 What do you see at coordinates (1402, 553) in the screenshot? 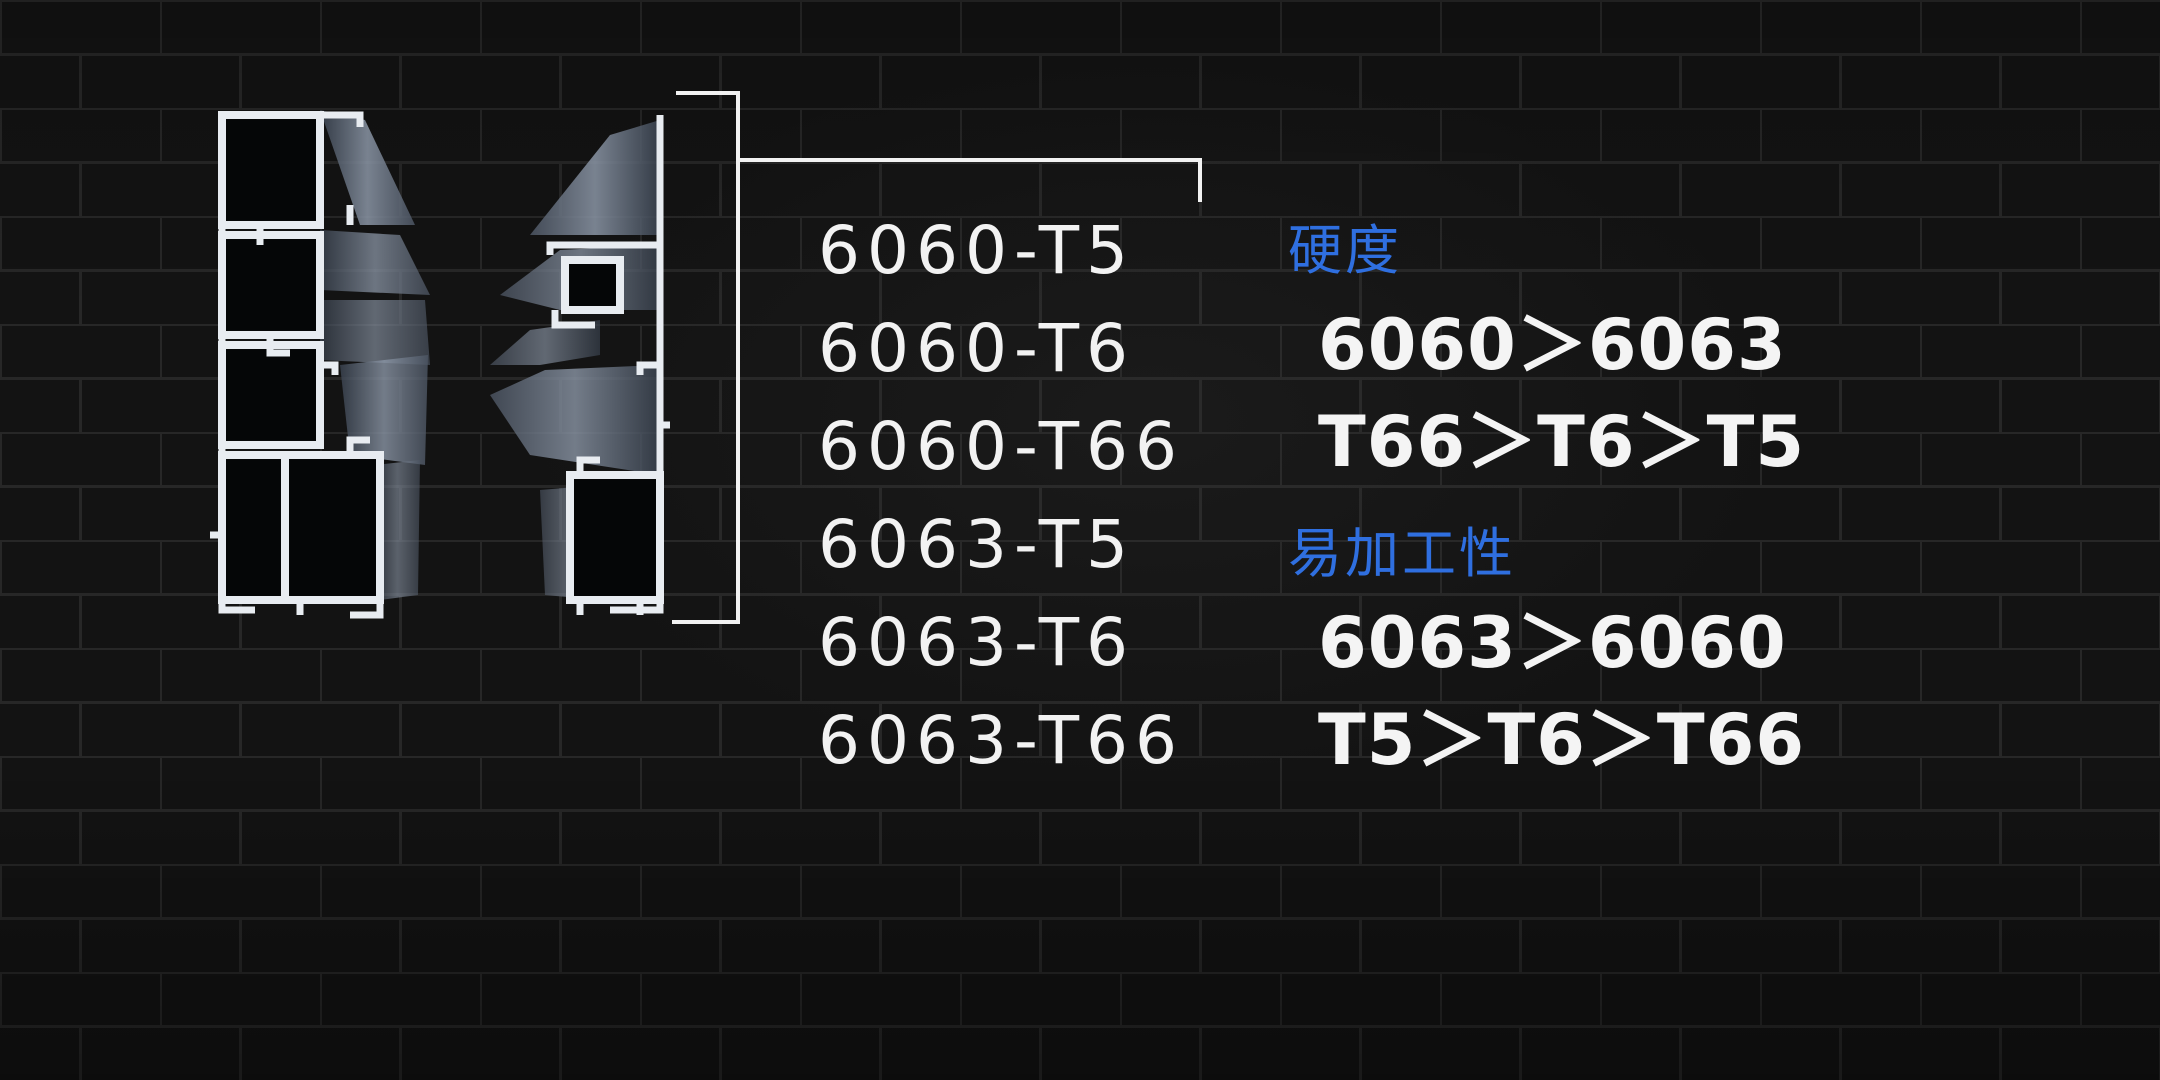
I see `machinability-label: 易加工性` at bounding box center [1402, 553].